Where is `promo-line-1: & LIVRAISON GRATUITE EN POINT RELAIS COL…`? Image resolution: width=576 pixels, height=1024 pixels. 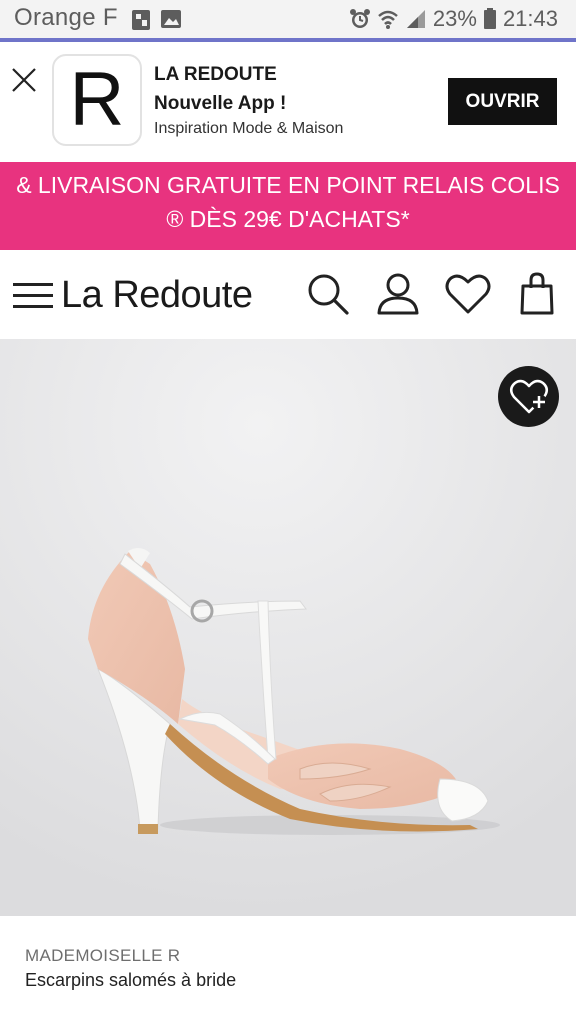
promo-line-1: & LIVRAISON GRATUITE EN POINT RELAIS COL… is located at coordinates (288, 185).